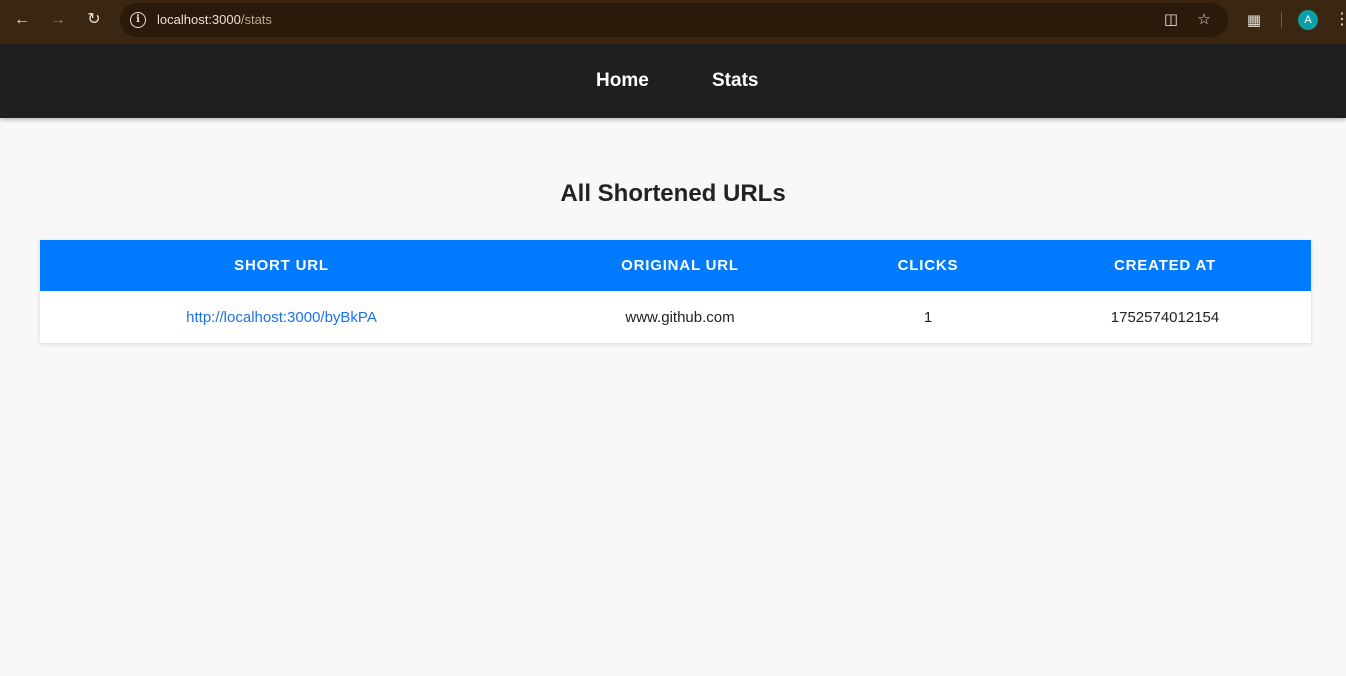 The height and width of the screenshot is (676, 1346). What do you see at coordinates (1281, 20) in the screenshot?
I see `toolbar-divider` at bounding box center [1281, 20].